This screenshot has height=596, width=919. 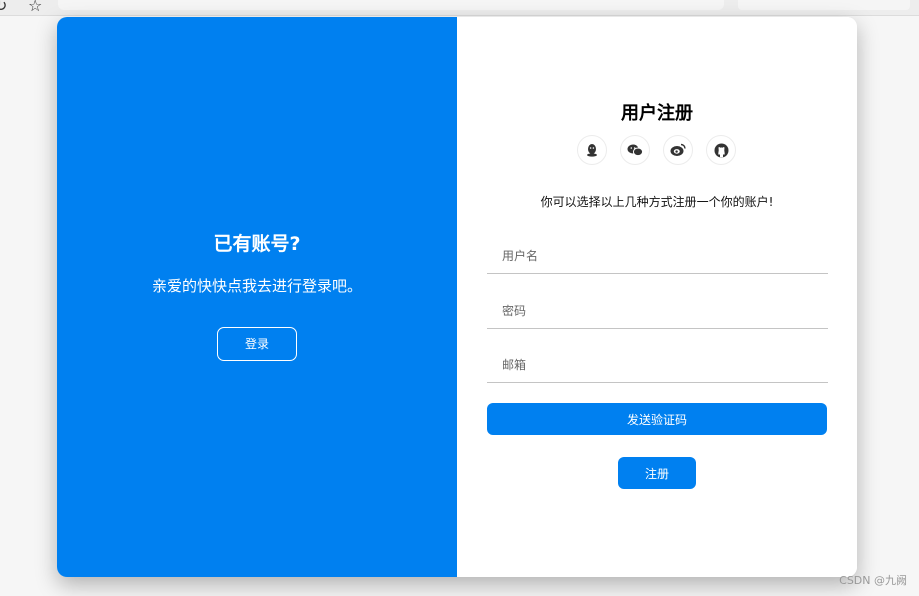 I want to click on browser-tab, so click(x=824, y=5).